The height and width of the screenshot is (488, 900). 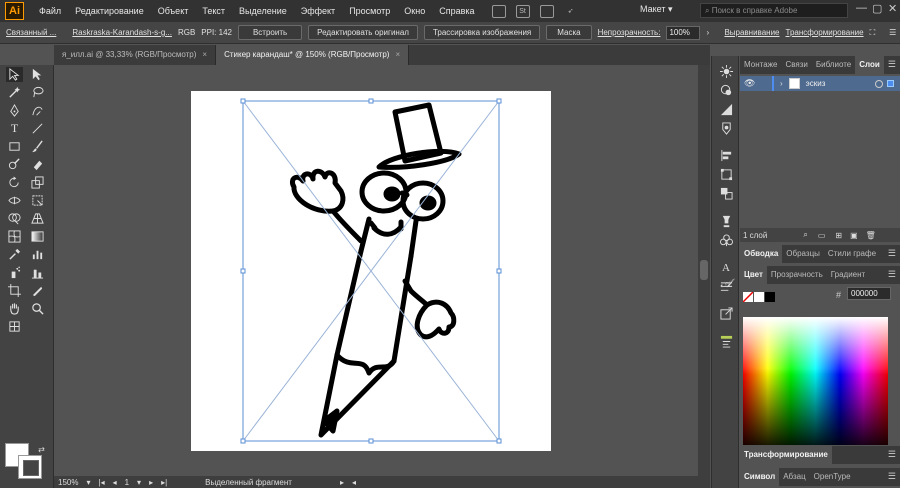 I want to click on scroll-thumb, so click(x=704, y=270).